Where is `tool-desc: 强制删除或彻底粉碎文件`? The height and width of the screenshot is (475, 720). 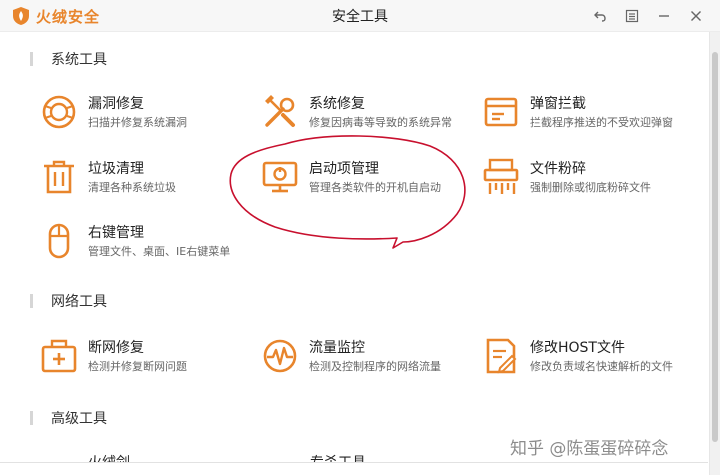 tool-desc: 强制删除或彻底粉碎文件 is located at coordinates (590, 187).